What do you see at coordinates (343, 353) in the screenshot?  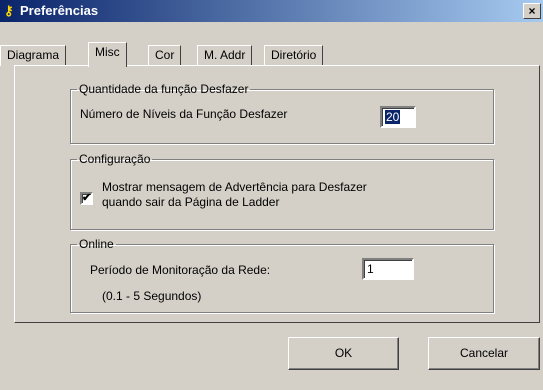 I see `ok-button: OK` at bounding box center [343, 353].